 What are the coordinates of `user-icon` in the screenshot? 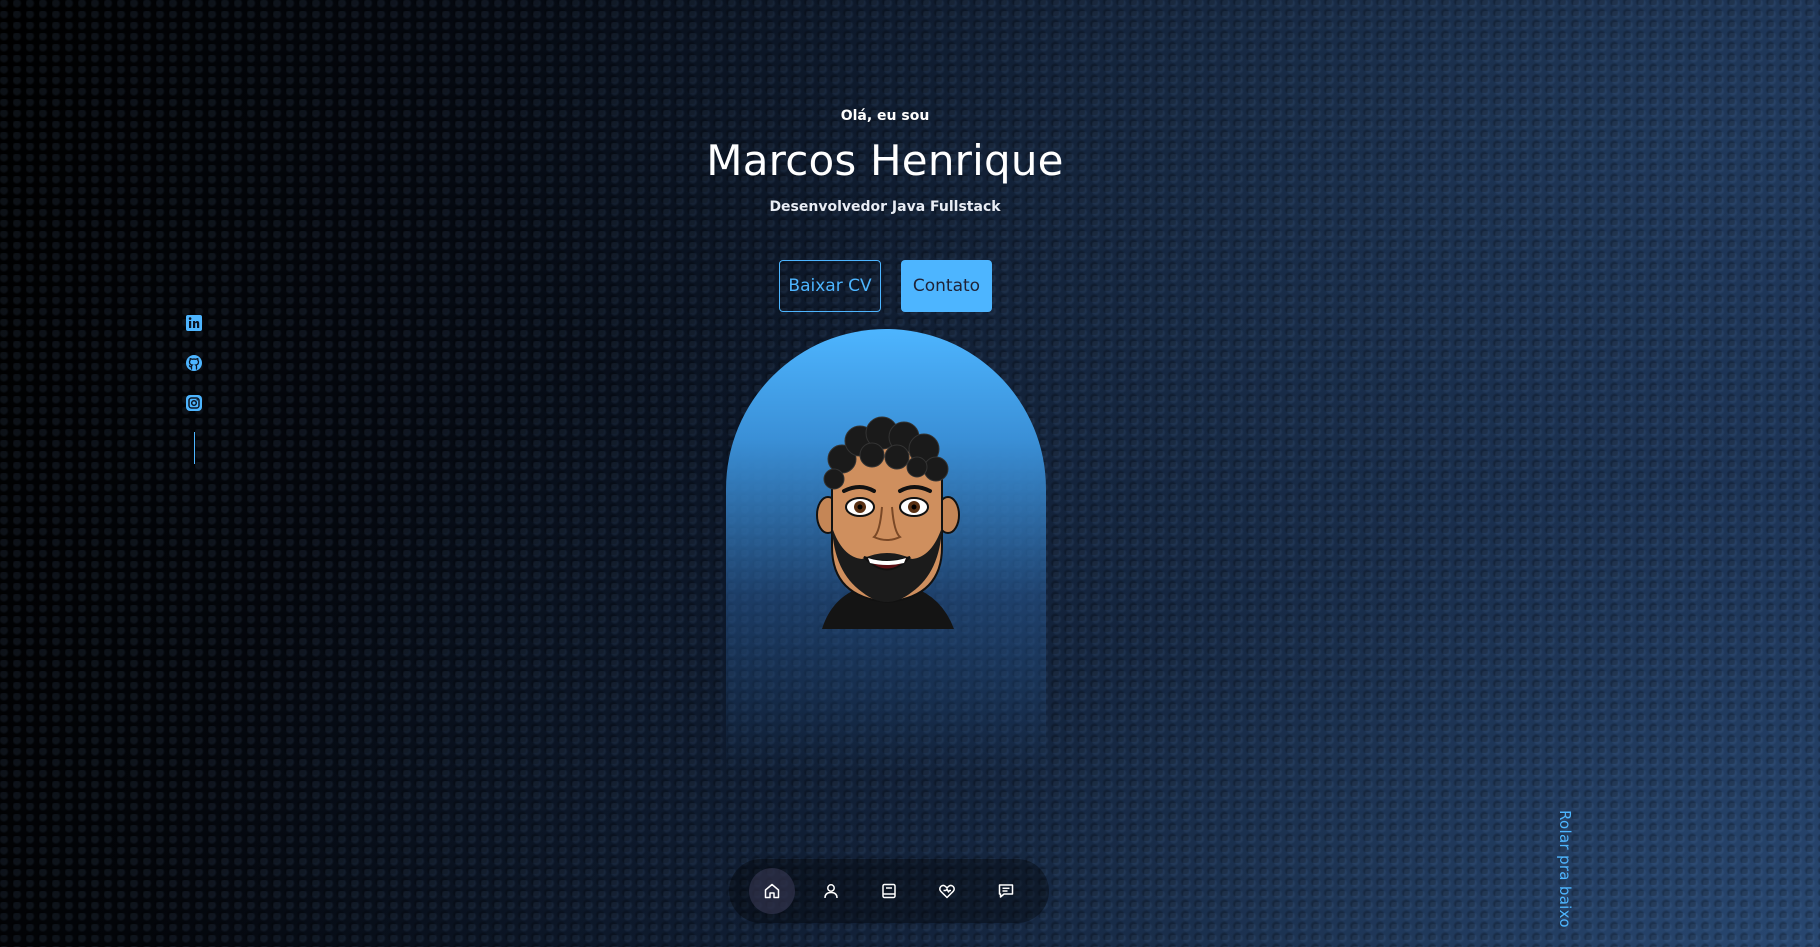 It's located at (830, 891).